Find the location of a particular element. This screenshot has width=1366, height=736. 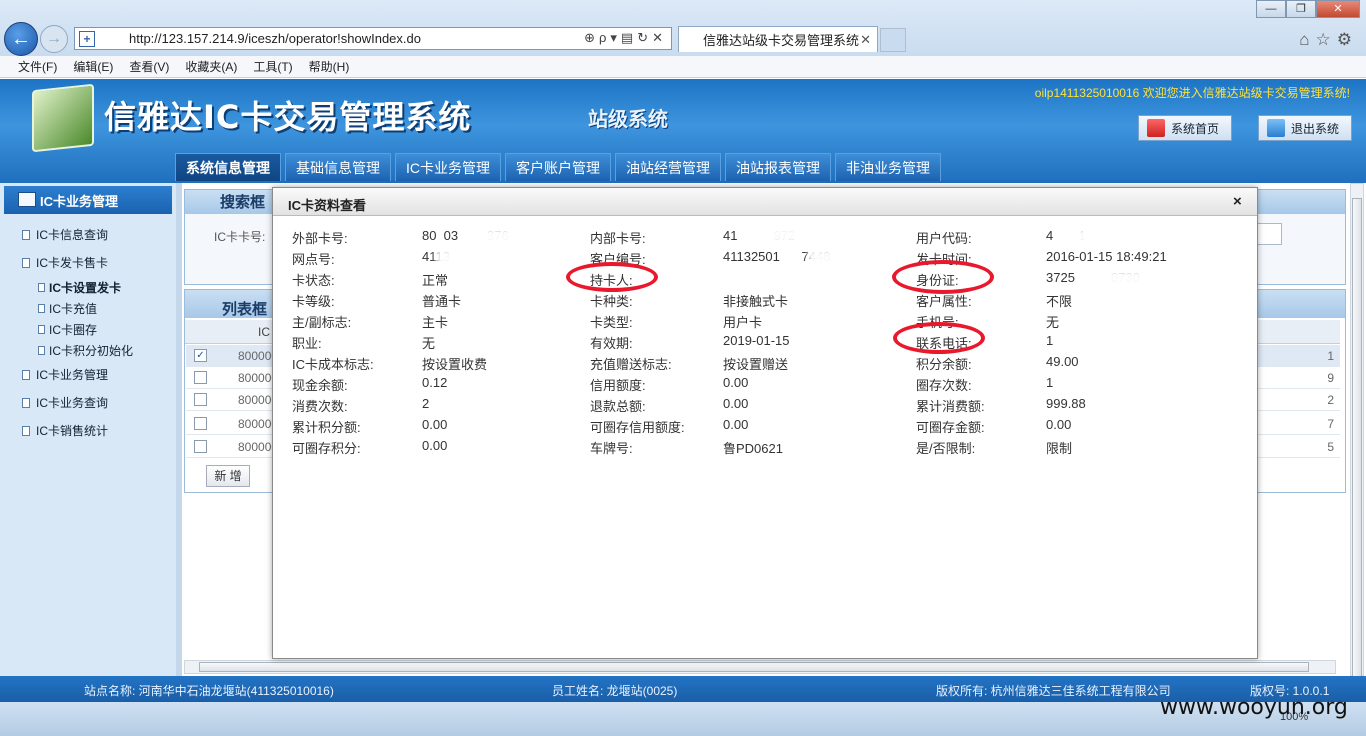

welcome-text: oilp1411325010016 欢迎您进入信雅达站级卡交易管理系统! is located at coordinates (1192, 93).